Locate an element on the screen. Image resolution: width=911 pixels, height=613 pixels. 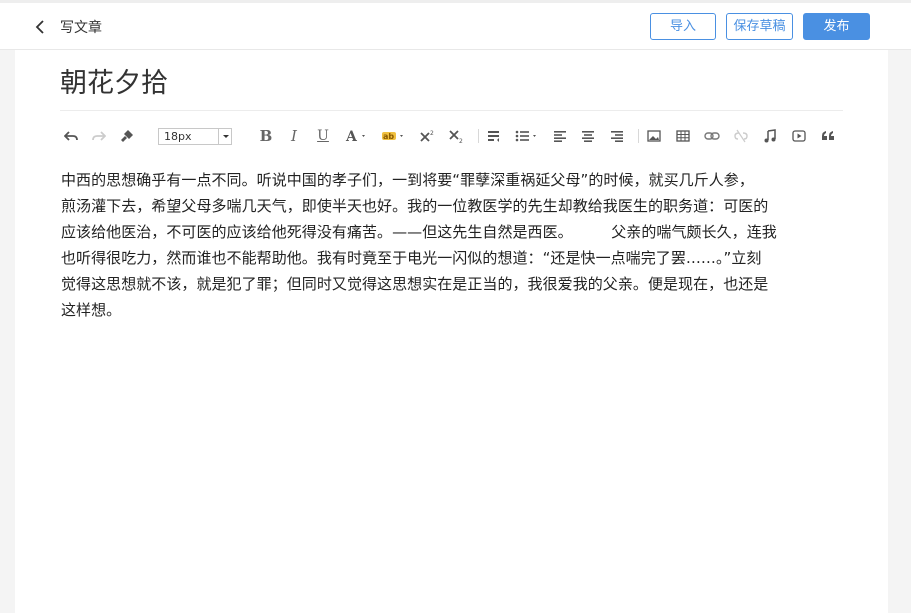
title-divider is located at coordinates (451, 110).